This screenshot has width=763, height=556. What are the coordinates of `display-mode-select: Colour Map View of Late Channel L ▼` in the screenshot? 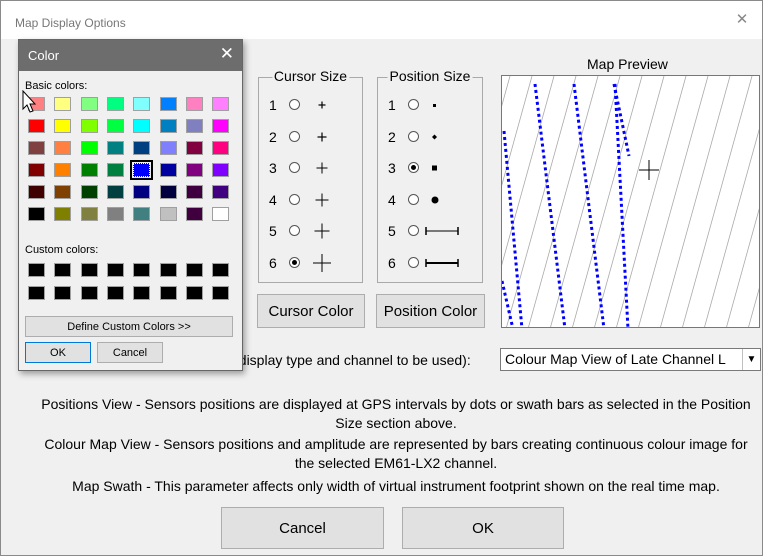 It's located at (630, 359).